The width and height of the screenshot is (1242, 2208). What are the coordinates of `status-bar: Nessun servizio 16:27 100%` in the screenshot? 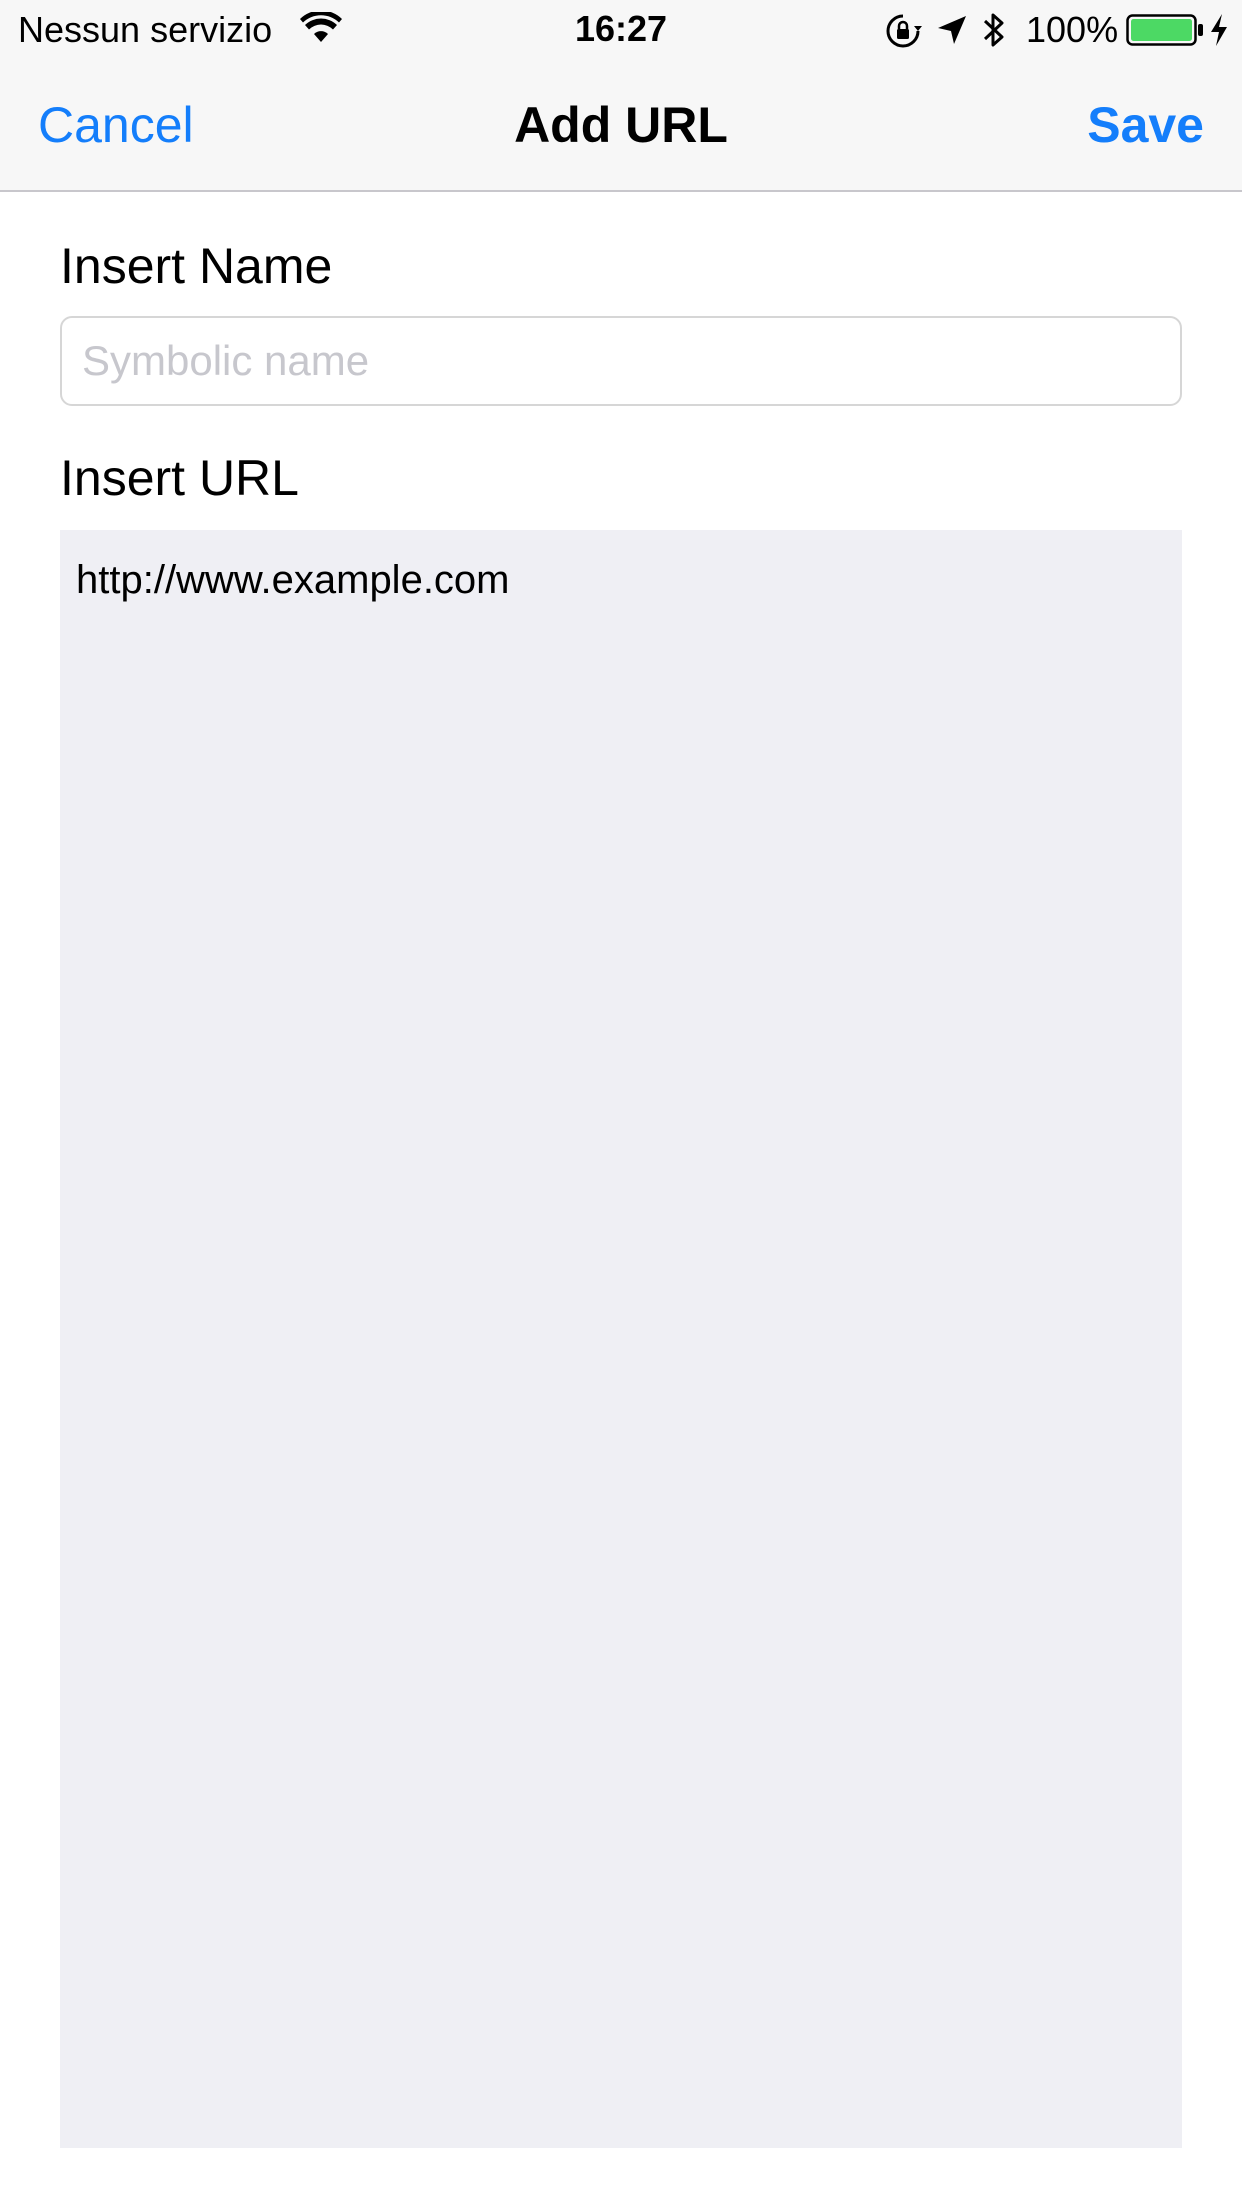 It's located at (621, 30).